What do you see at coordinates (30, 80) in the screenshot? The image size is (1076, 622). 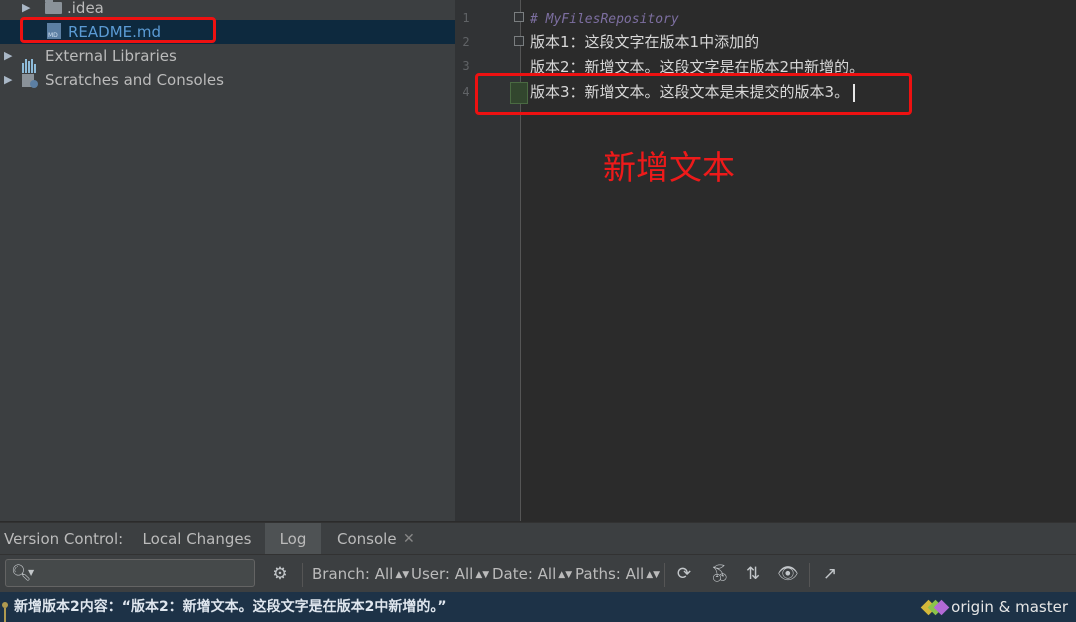 I see `scratches-icon` at bounding box center [30, 80].